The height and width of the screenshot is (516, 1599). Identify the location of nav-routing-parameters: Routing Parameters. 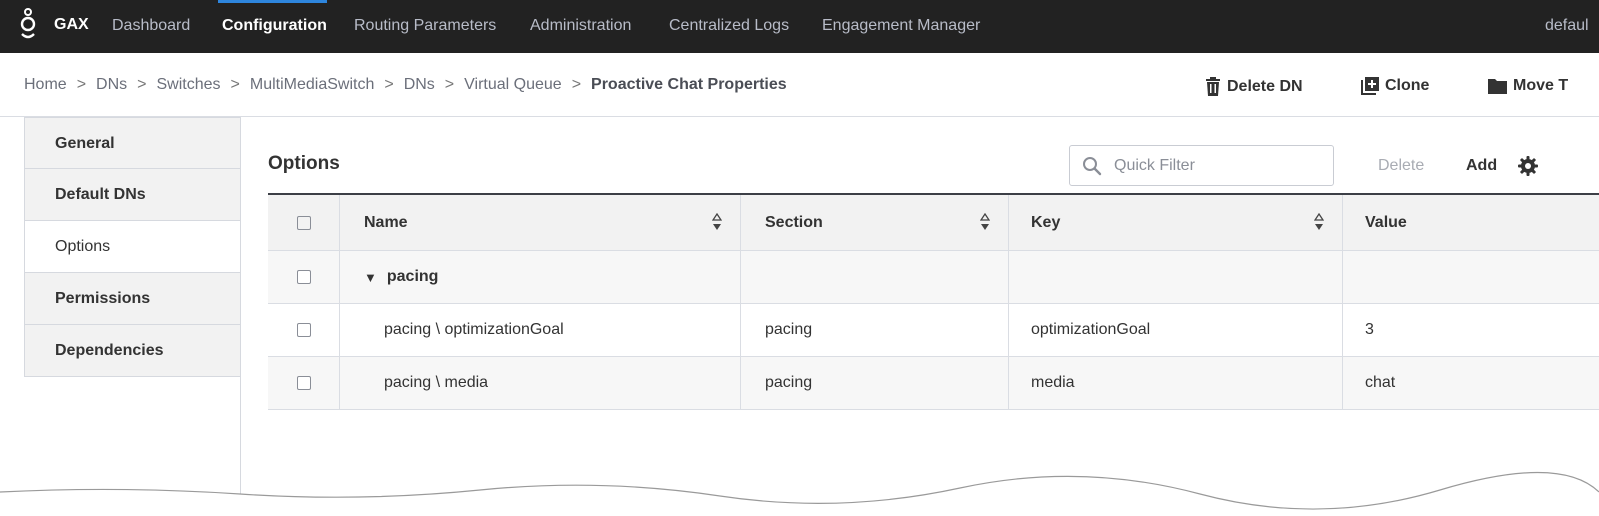
(425, 26).